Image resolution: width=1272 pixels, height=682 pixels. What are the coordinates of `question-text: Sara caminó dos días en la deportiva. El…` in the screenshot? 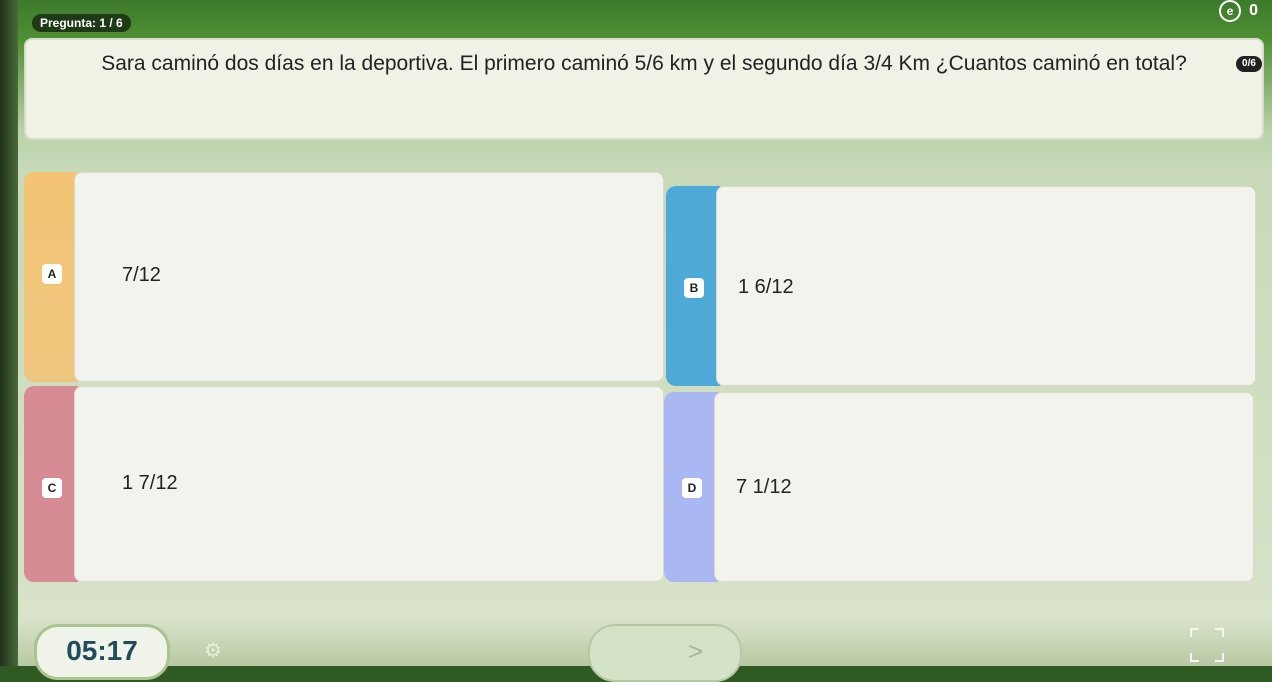 It's located at (644, 63).